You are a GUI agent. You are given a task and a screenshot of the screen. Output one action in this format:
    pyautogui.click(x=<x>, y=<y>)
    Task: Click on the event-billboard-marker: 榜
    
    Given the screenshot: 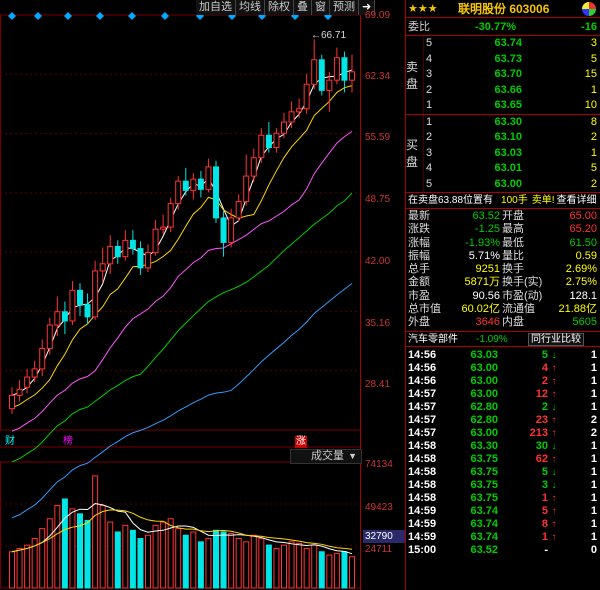 What is the action you would take?
    pyautogui.click(x=68, y=442)
    